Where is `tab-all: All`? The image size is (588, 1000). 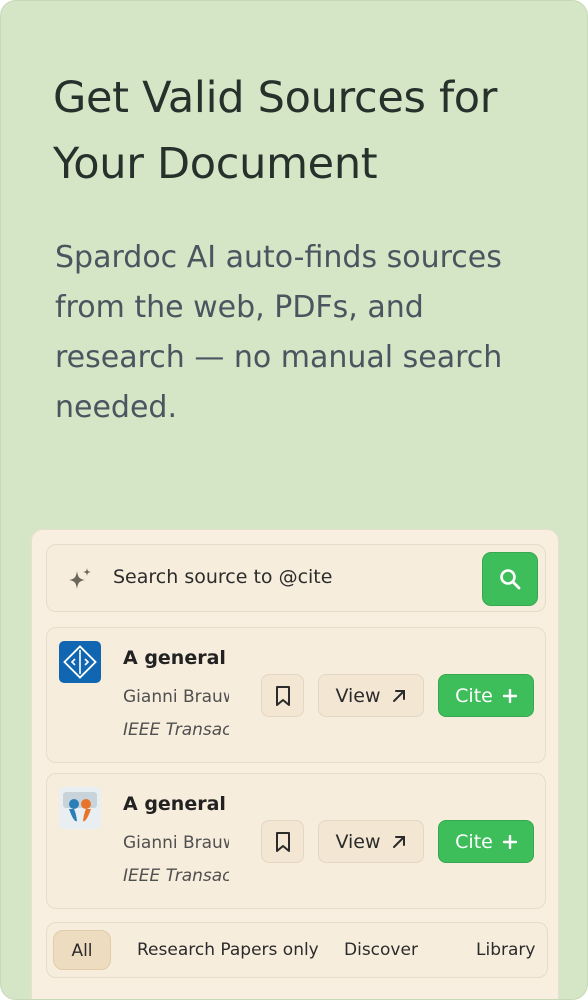 tab-all: All is located at coordinates (82, 950).